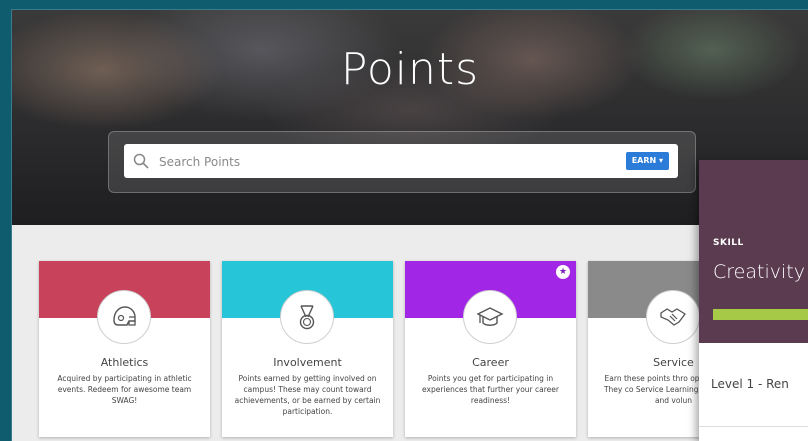 The height and width of the screenshot is (441, 808). I want to click on card-title: Career, so click(490, 362).